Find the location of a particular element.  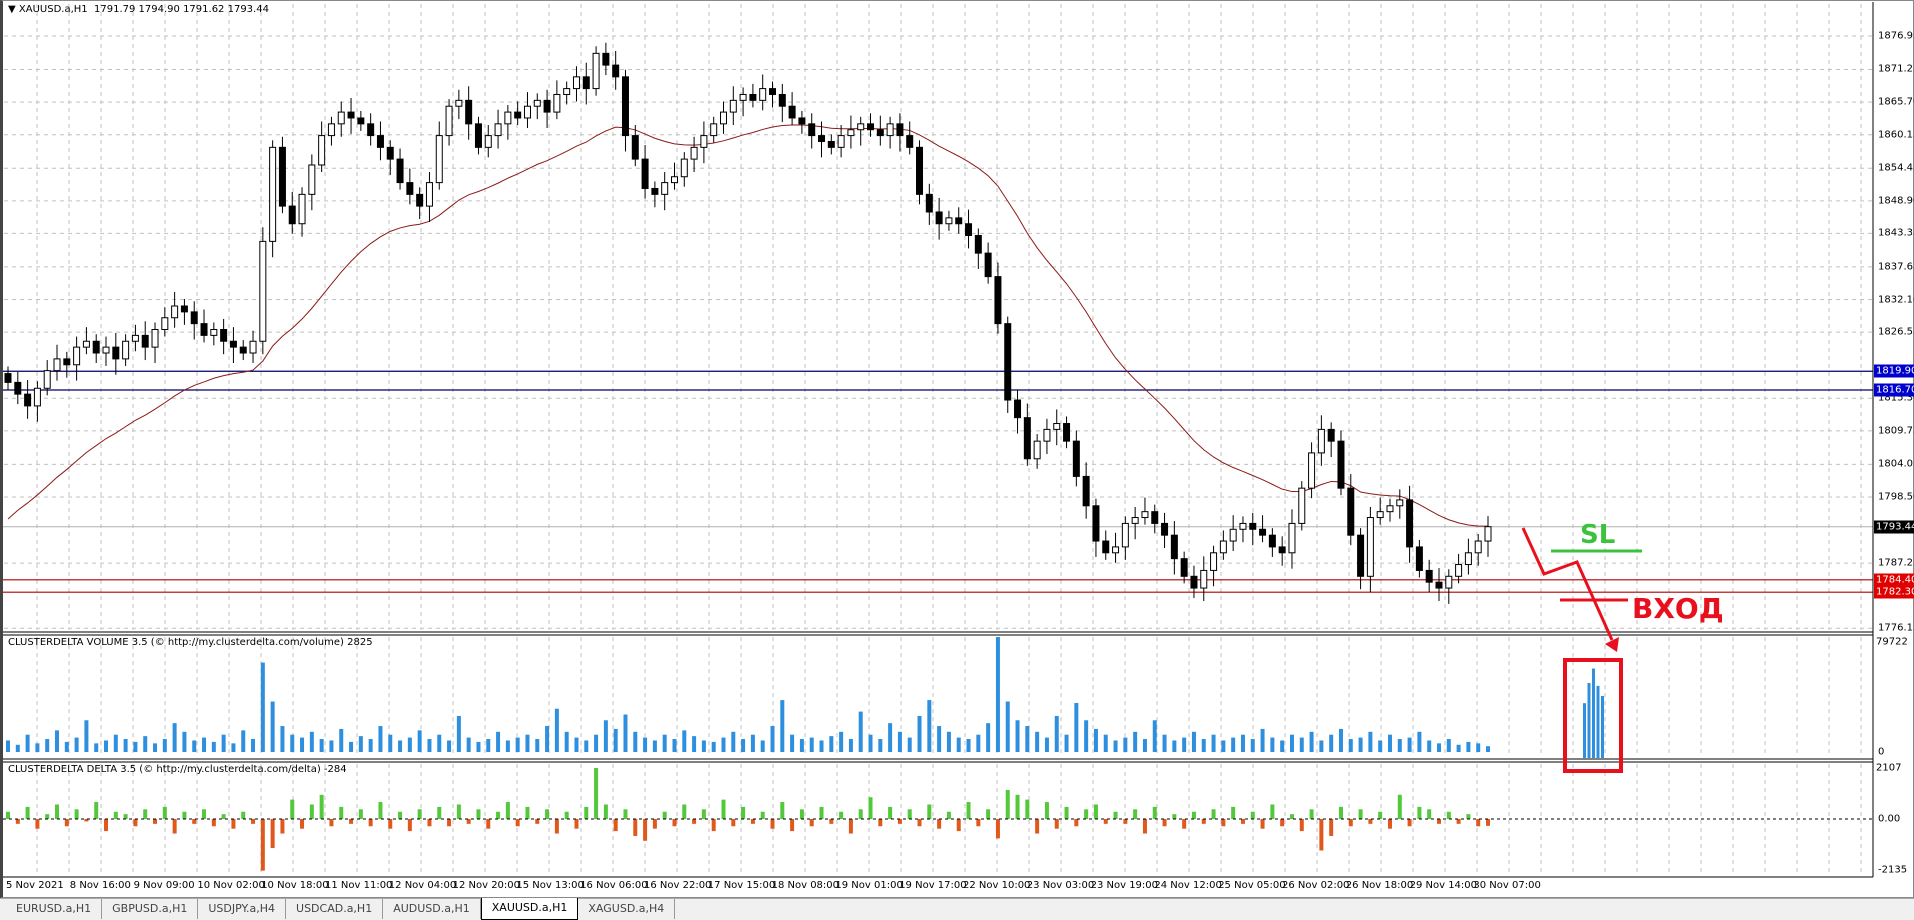

tab-eurusd-a-h1: EURUSD.a,H1 is located at coordinates (54, 909).